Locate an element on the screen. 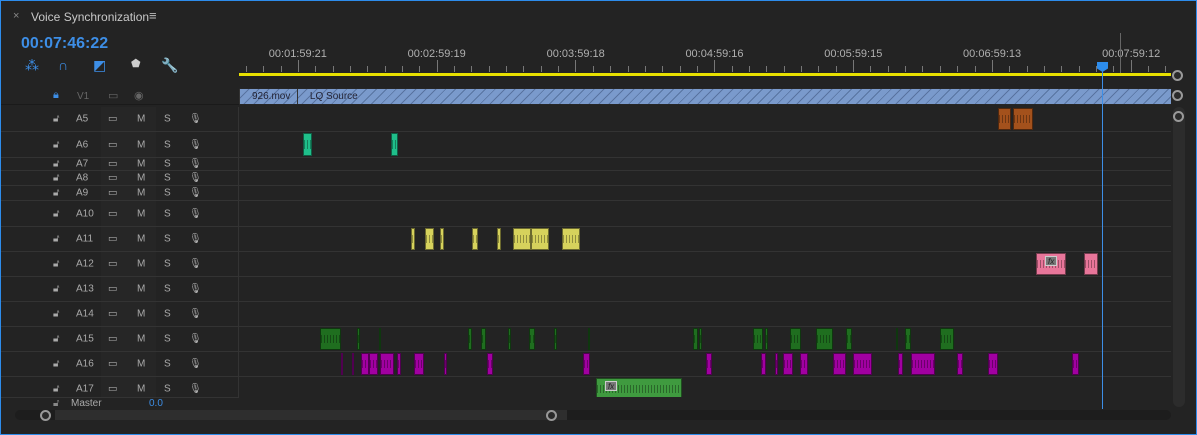 The image size is (1197, 435). panel-menu-icon: ≡ is located at coordinates (153, 15).